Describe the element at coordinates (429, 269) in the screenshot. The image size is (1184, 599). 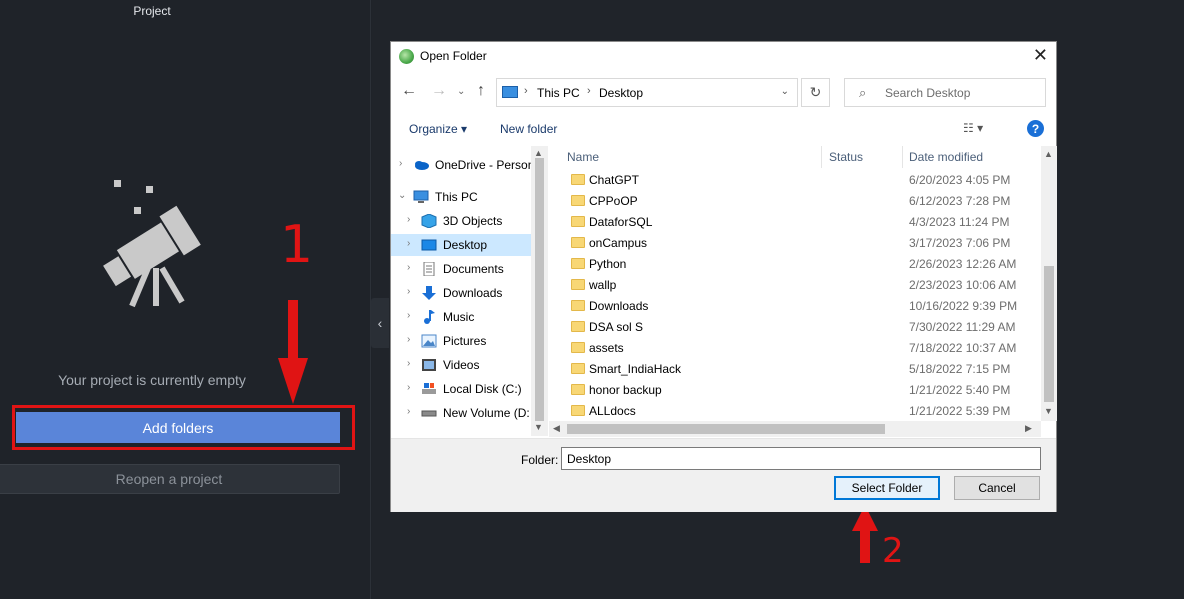
I see `documents-icon` at that location.